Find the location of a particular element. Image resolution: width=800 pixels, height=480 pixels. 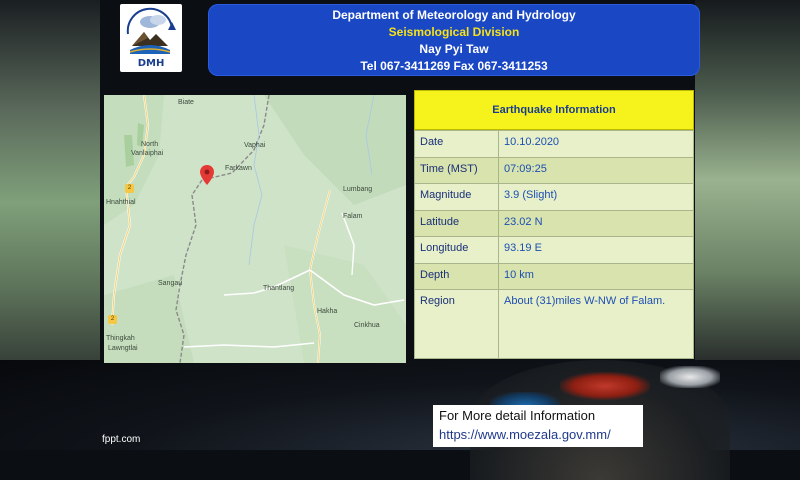

epicenter-pin-icon is located at coordinates (207, 175).